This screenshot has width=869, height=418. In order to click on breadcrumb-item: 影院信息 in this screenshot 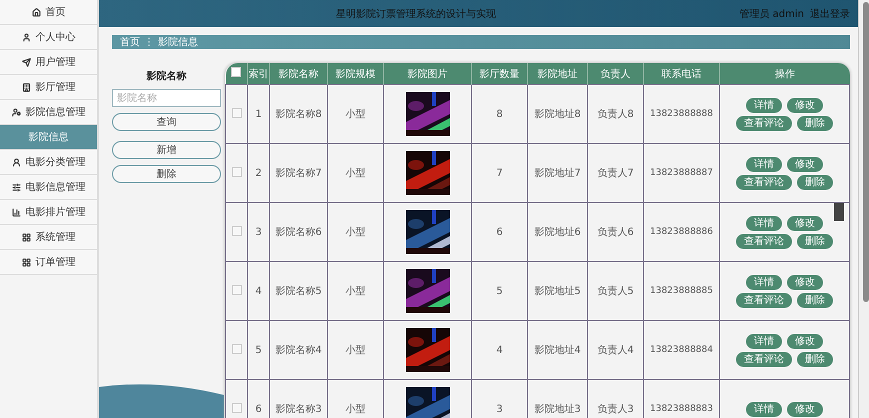, I will do `click(178, 42)`.